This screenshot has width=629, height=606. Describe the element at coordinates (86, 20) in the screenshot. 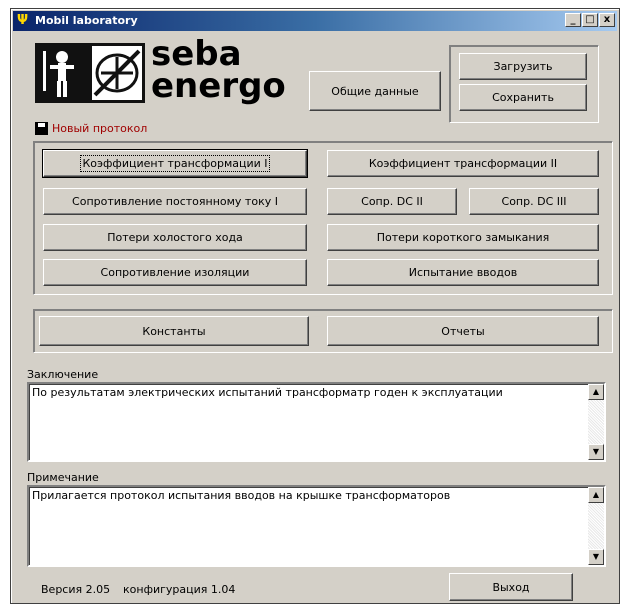

I see `window-title: Mobil laboratory` at that location.